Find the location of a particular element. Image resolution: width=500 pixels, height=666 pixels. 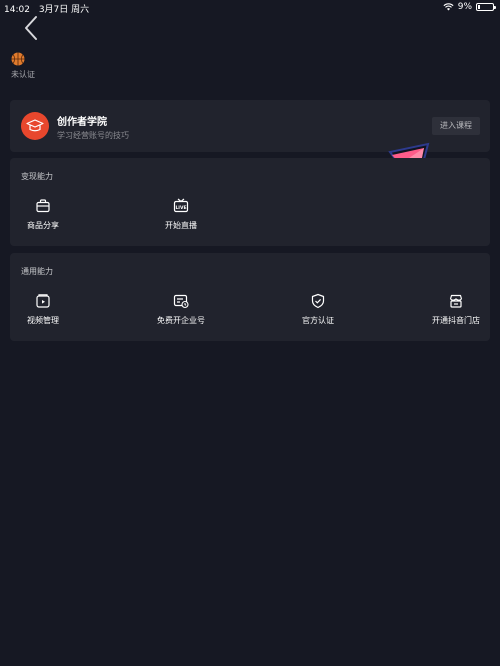

graduation-cap-icon is located at coordinates (35, 125).